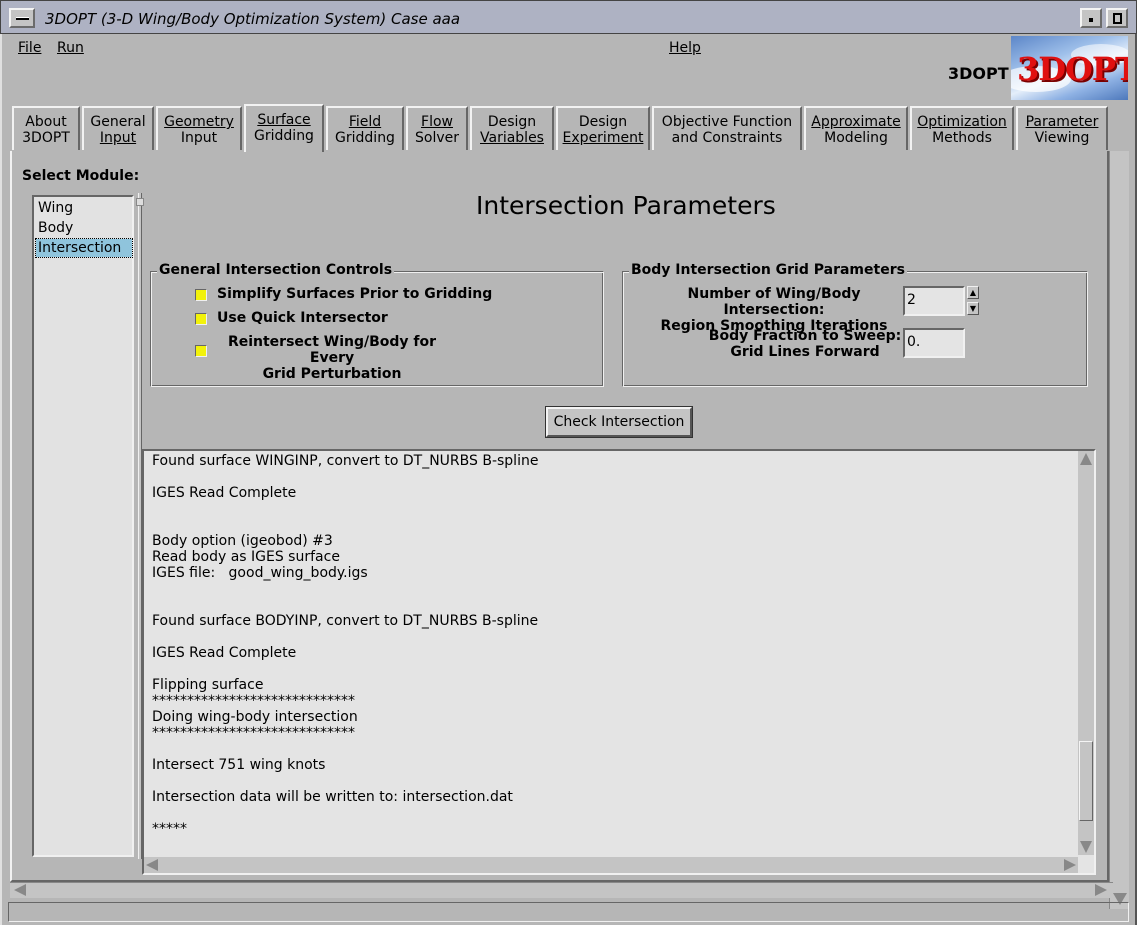 Image resolution: width=1137 pixels, height=925 pixels. What do you see at coordinates (29, 48) in the screenshot?
I see `menu-file: File` at bounding box center [29, 48].